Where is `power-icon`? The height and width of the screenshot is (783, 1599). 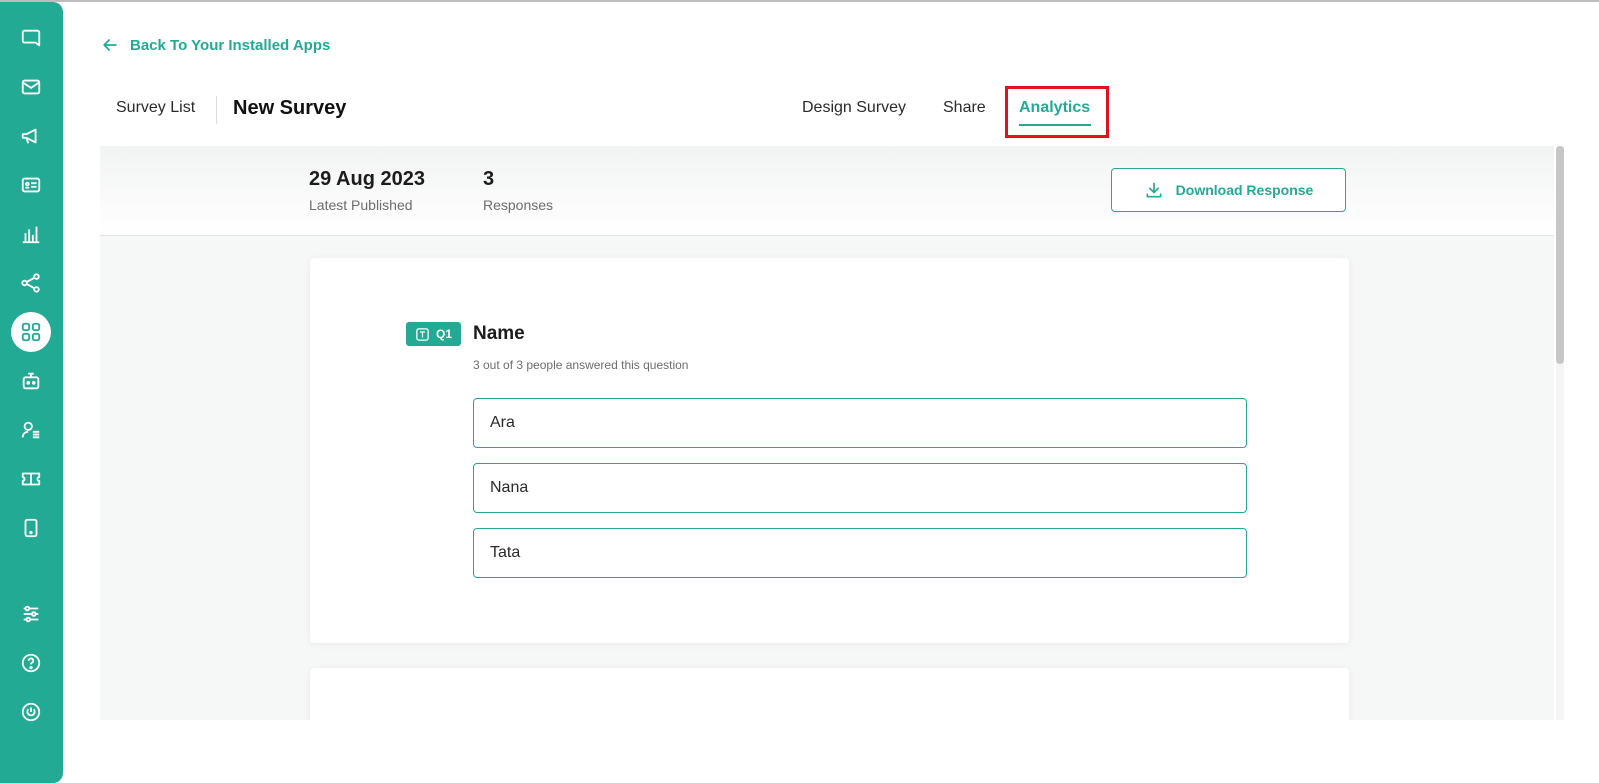
power-icon is located at coordinates (31, 712).